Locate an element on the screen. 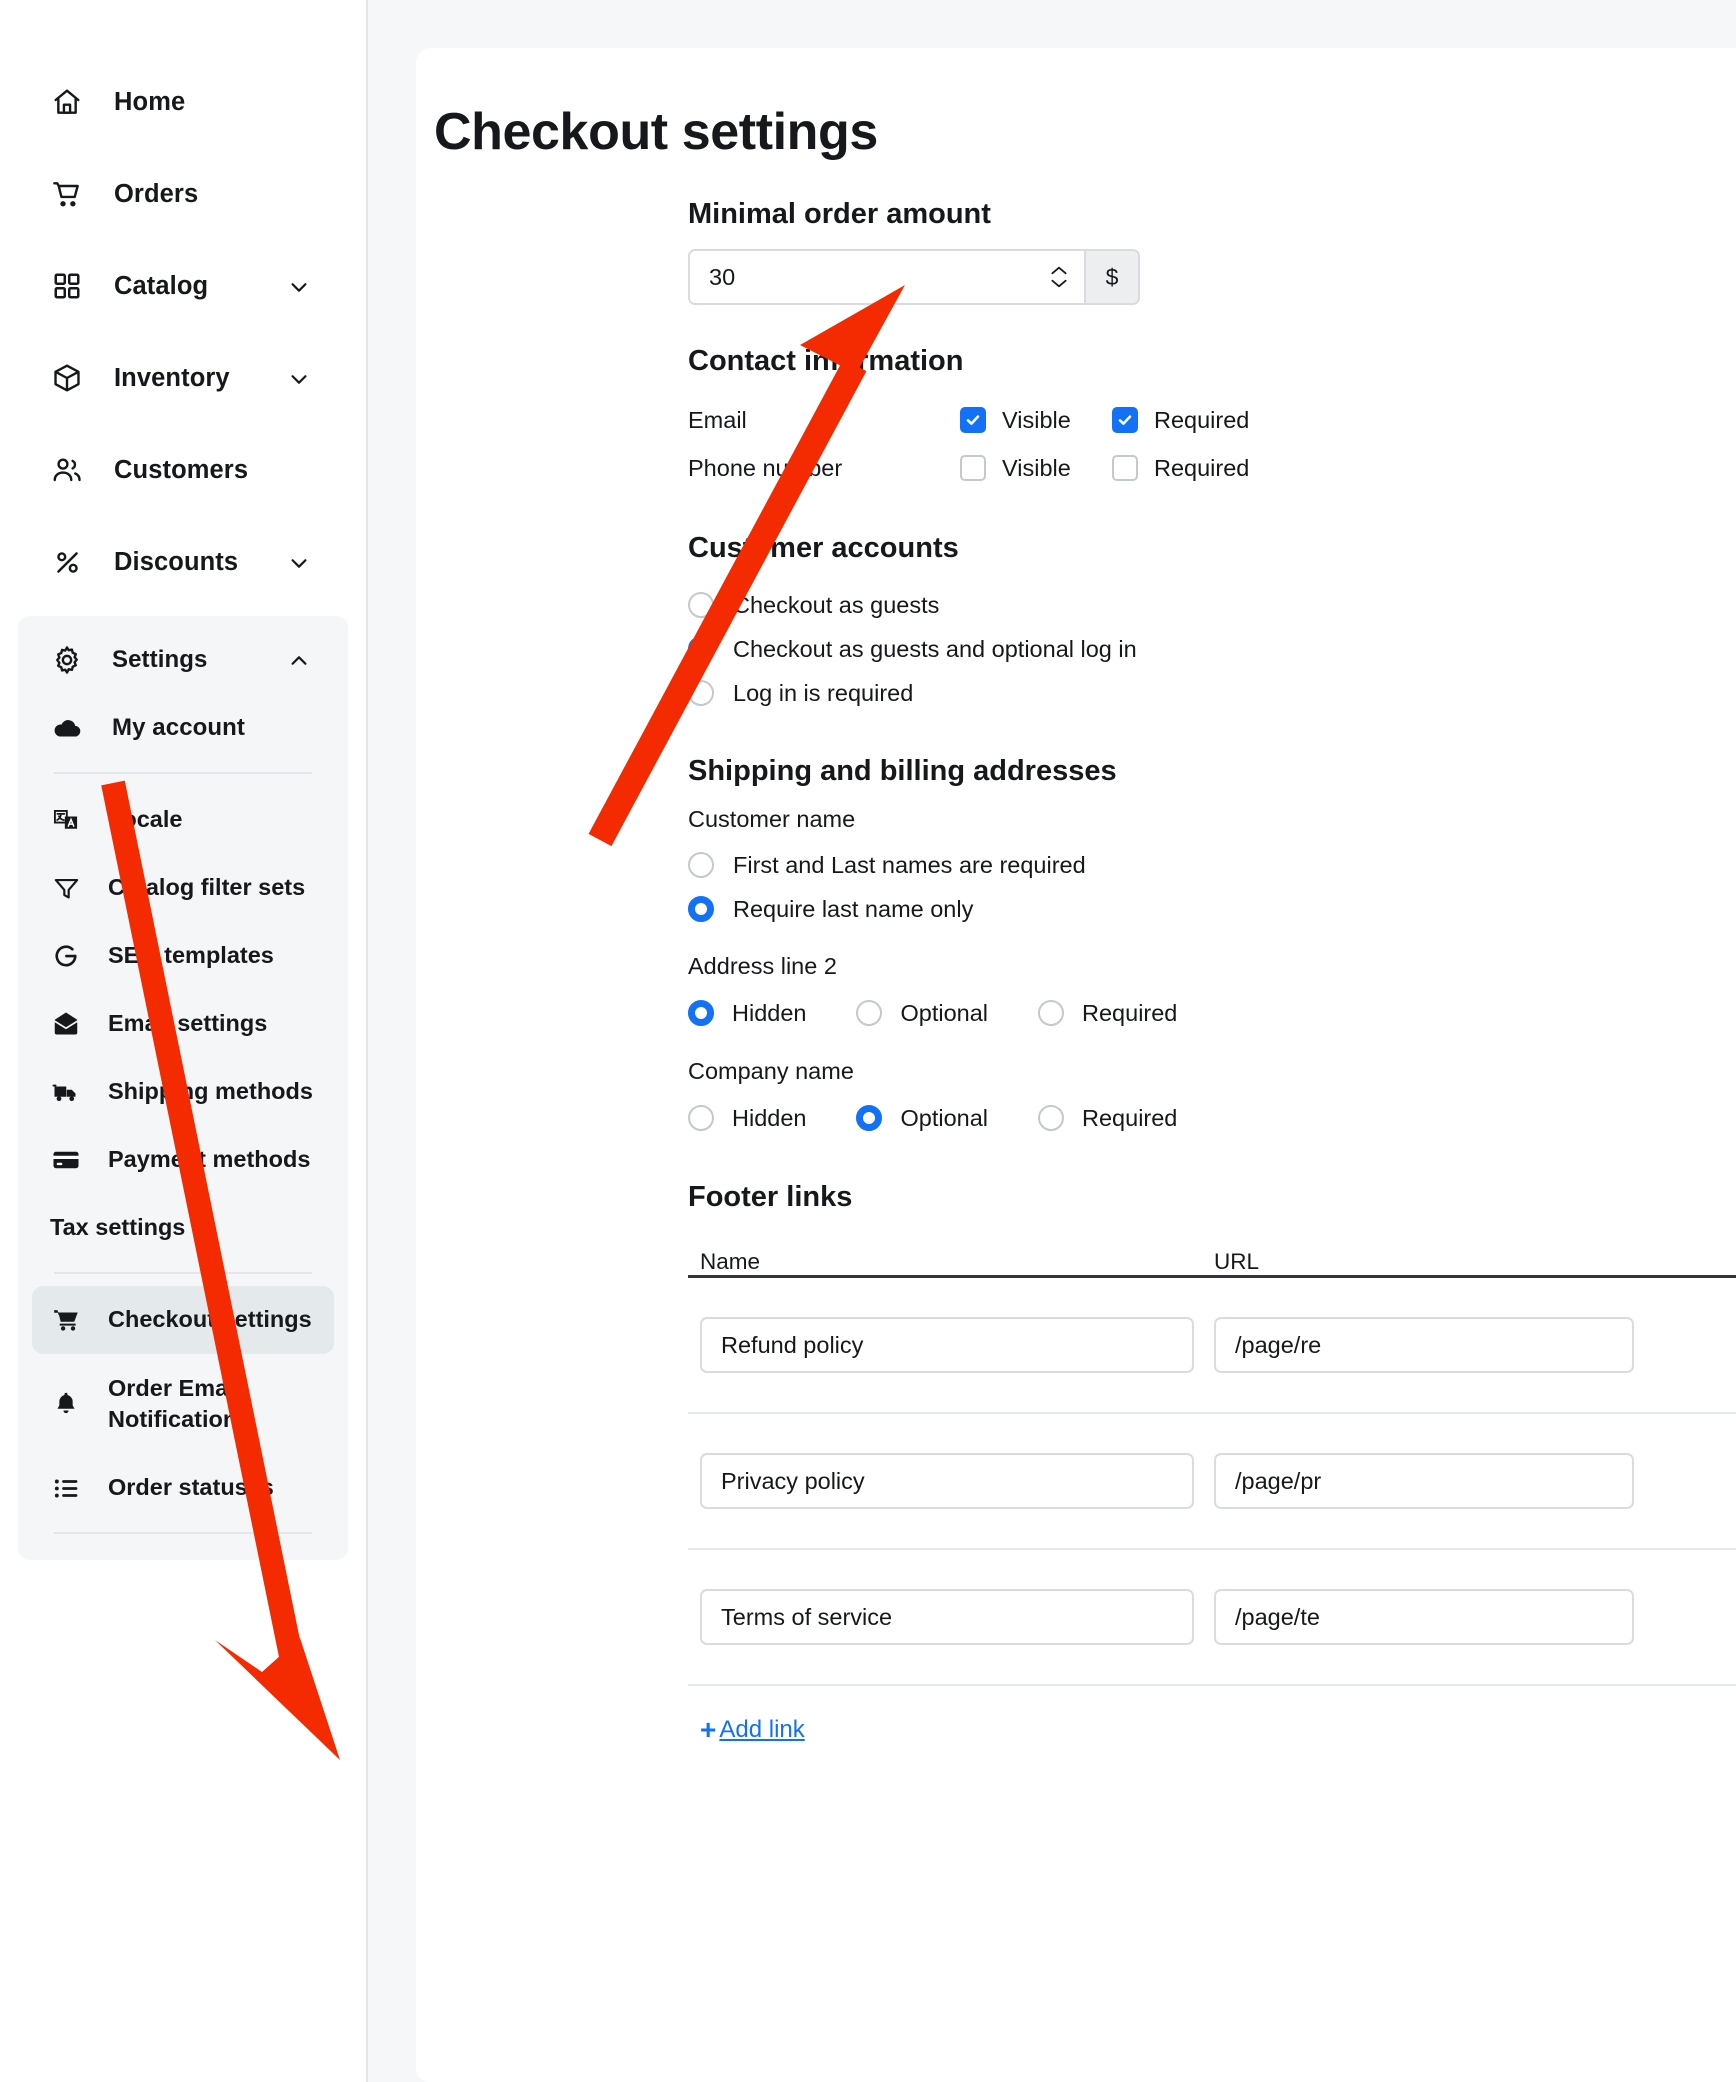 The image size is (1736, 2082). sidebar-item-my-account: My account is located at coordinates (183, 728).